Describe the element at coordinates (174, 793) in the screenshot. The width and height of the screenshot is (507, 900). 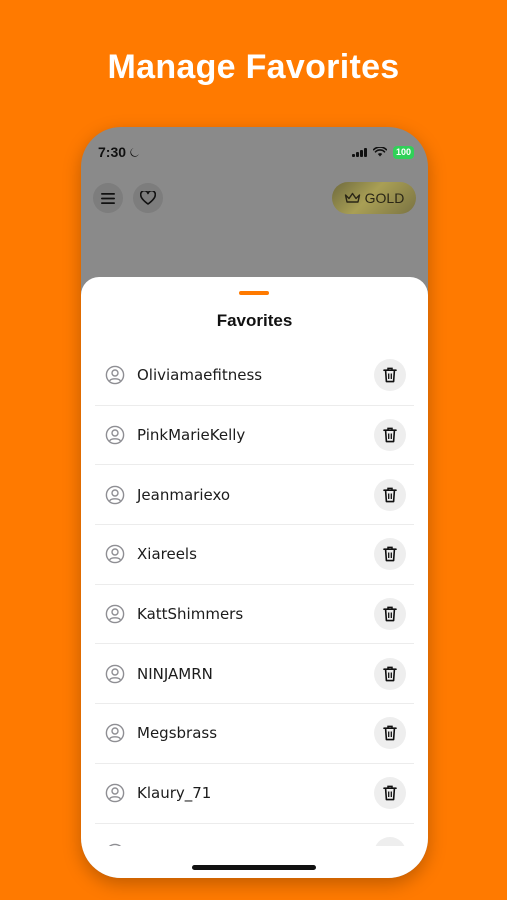
I see `favorite-name: Klaury_71` at that location.